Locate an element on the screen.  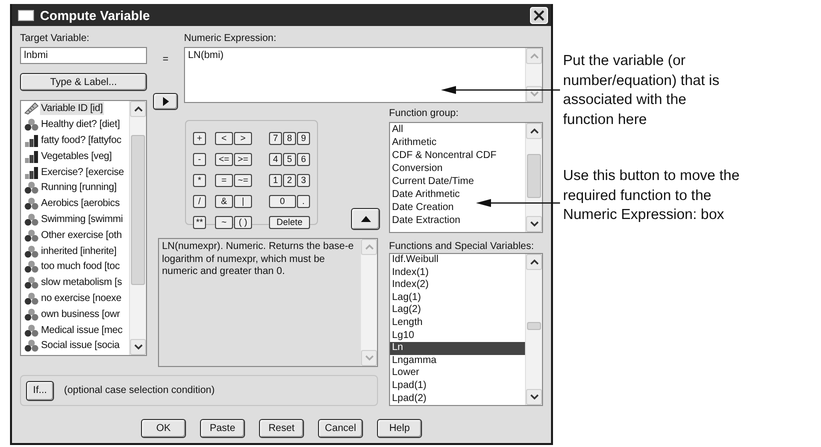
variable-item: Running [running] is located at coordinates (75, 188).